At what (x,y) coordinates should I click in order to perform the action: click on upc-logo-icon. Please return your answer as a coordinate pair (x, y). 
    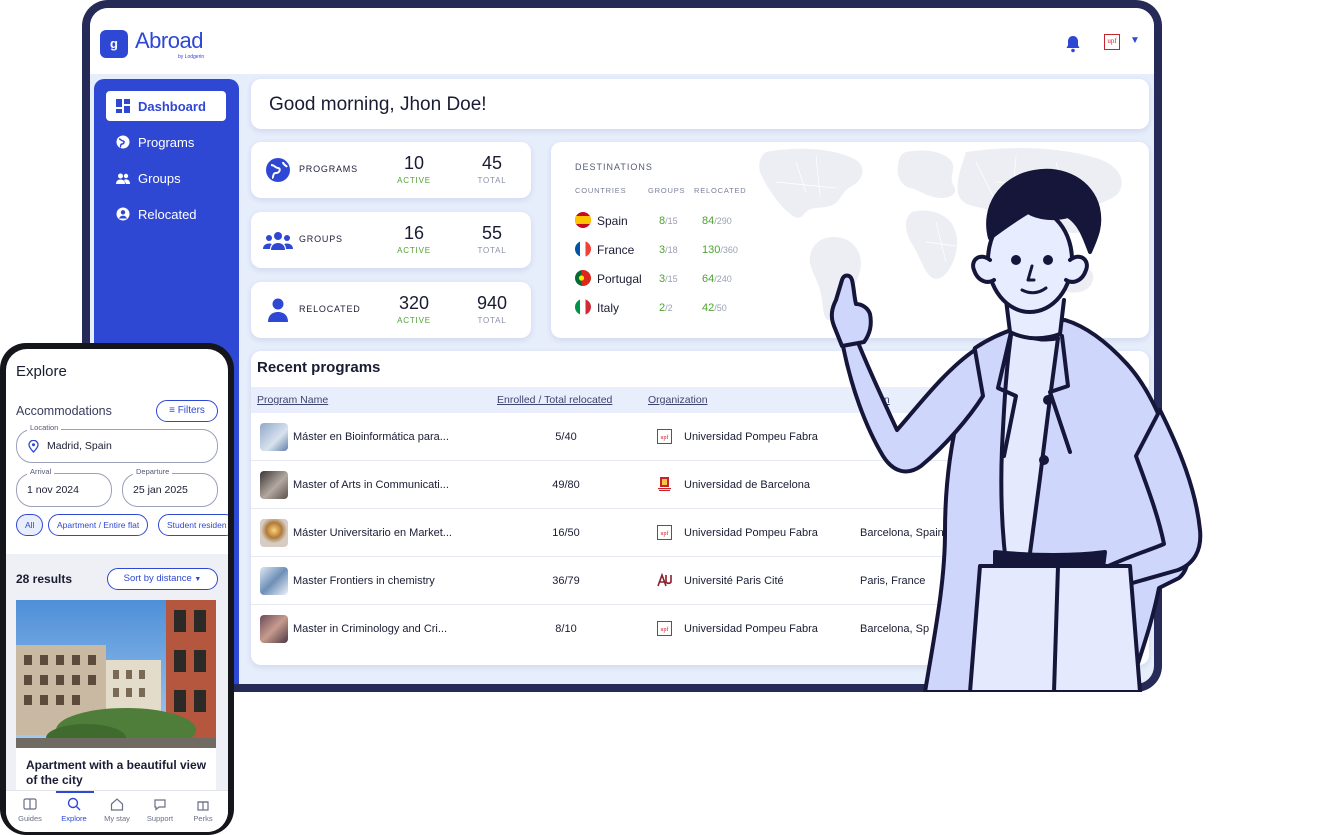
    Looking at the image, I should click on (664, 580).